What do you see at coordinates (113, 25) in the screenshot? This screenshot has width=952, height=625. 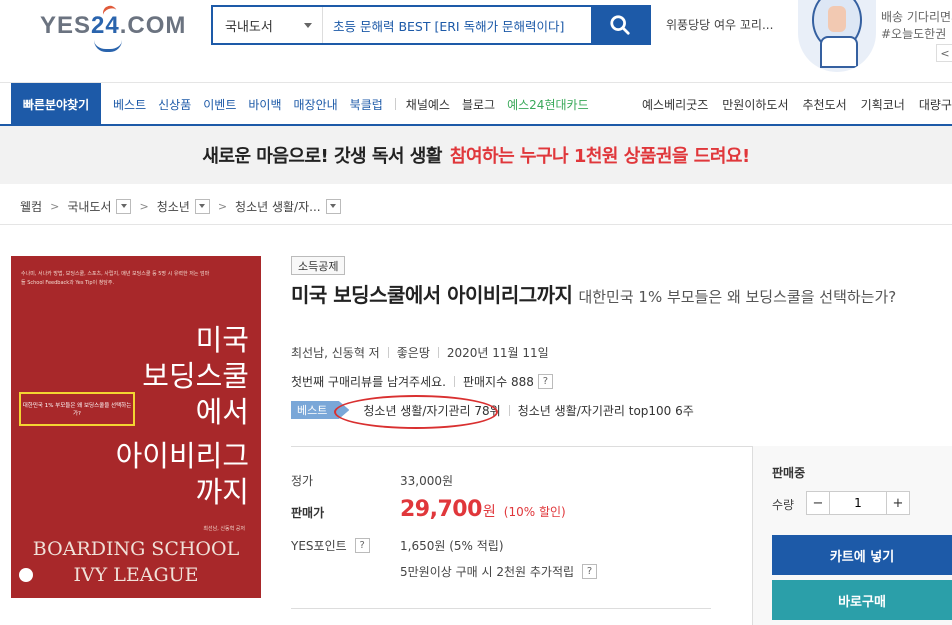 I see `logo-text: YES24.COM` at bounding box center [113, 25].